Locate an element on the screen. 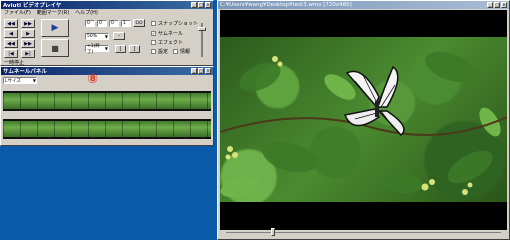 The height and width of the screenshot is (240, 510). thumbnail-strip-top is located at coordinates (107, 101).